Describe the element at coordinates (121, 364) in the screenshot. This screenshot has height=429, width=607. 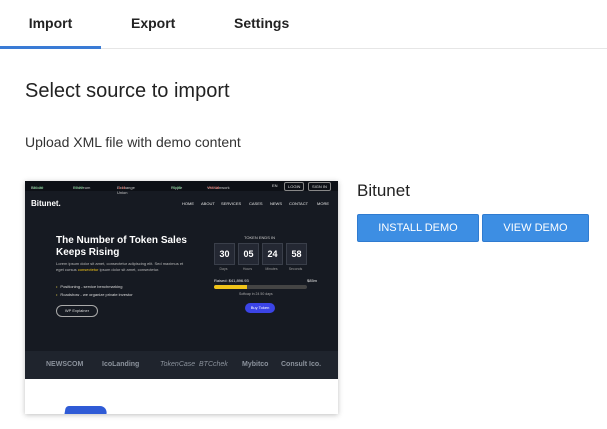
I see `partner-logo: IcoLanding` at that location.